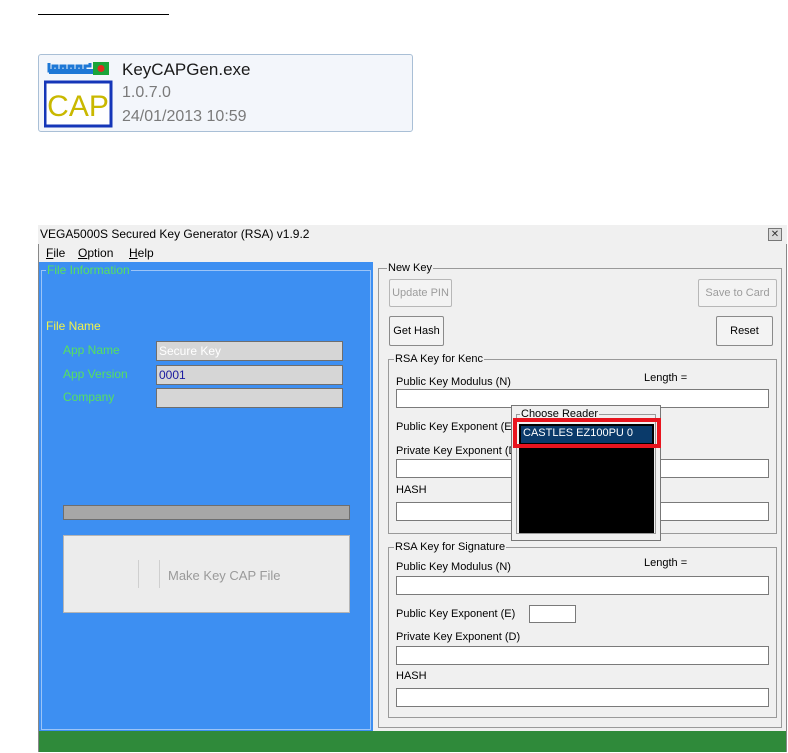 The width and height of the screenshot is (788, 753). I want to click on file-name: KeyCAPGen.exe, so click(186, 69).